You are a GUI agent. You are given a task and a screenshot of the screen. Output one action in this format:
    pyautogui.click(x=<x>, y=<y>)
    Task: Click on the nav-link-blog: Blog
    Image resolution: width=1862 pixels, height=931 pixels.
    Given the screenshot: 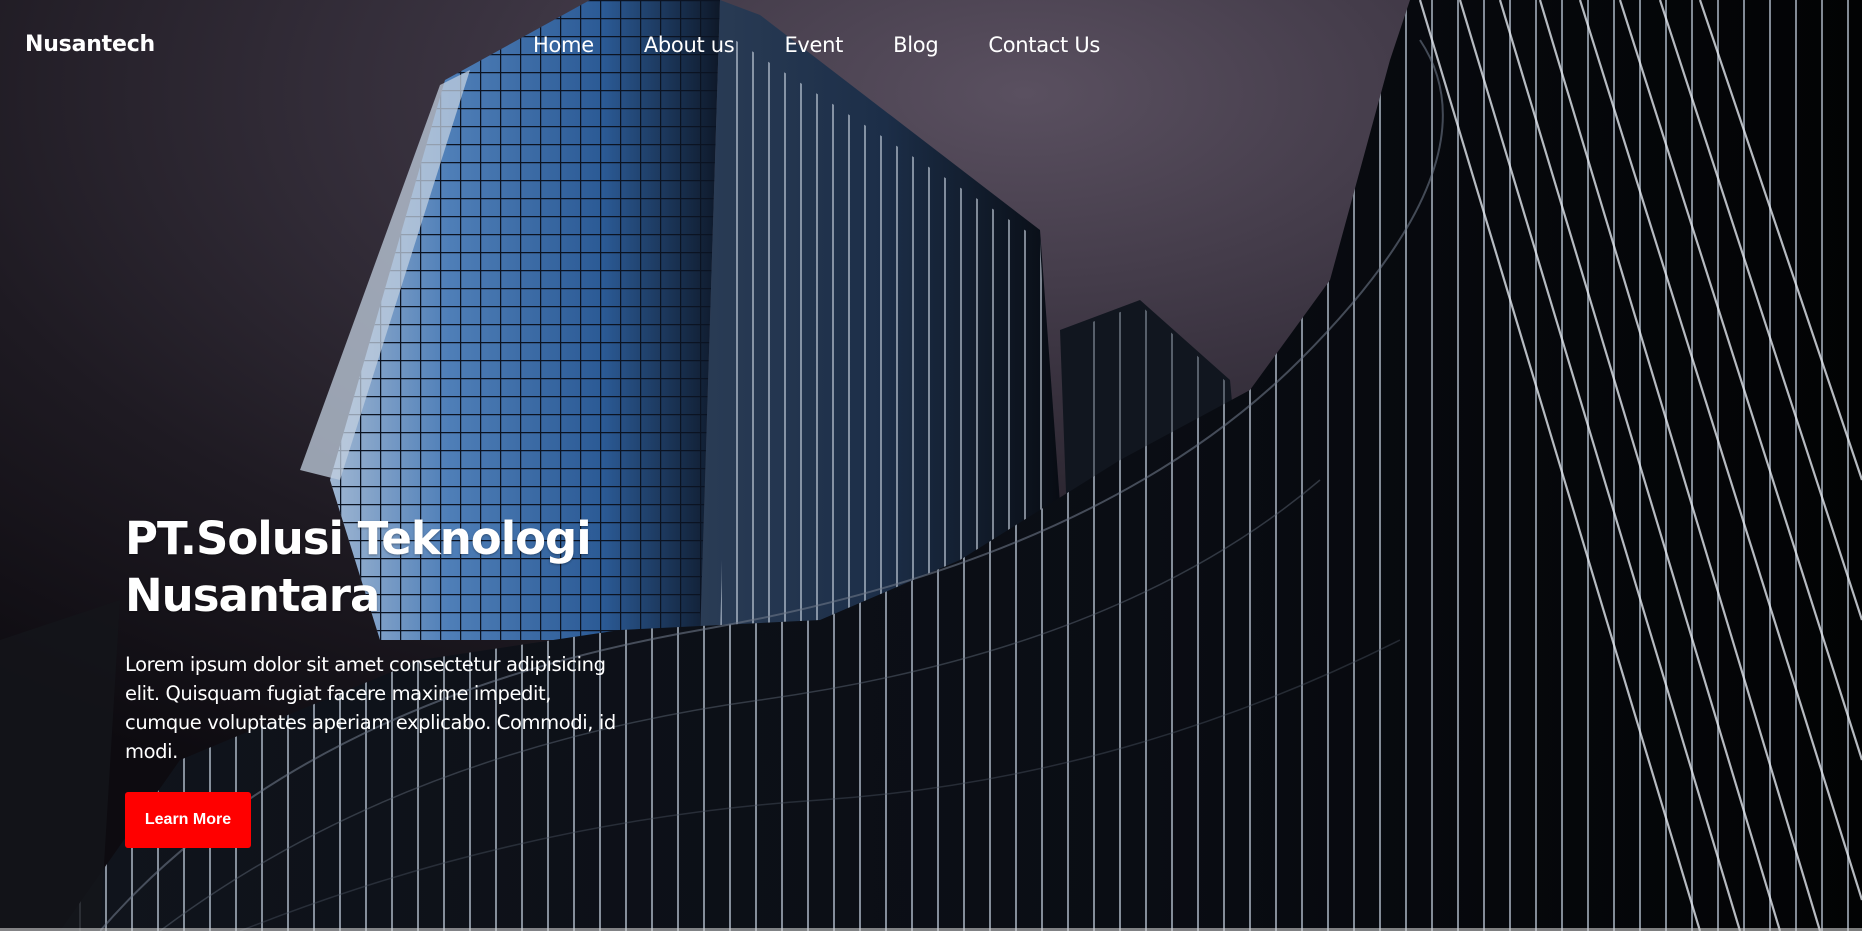 What is the action you would take?
    pyautogui.click(x=916, y=45)
    